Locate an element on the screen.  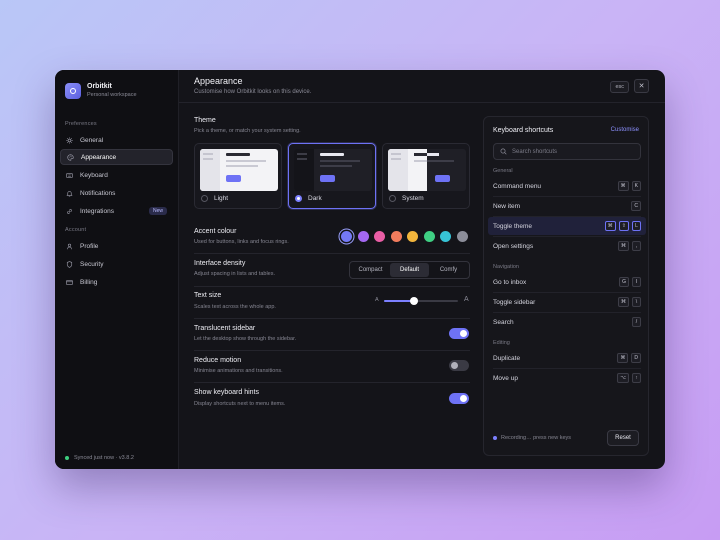
keycap: , is located at coordinates (636, 246).